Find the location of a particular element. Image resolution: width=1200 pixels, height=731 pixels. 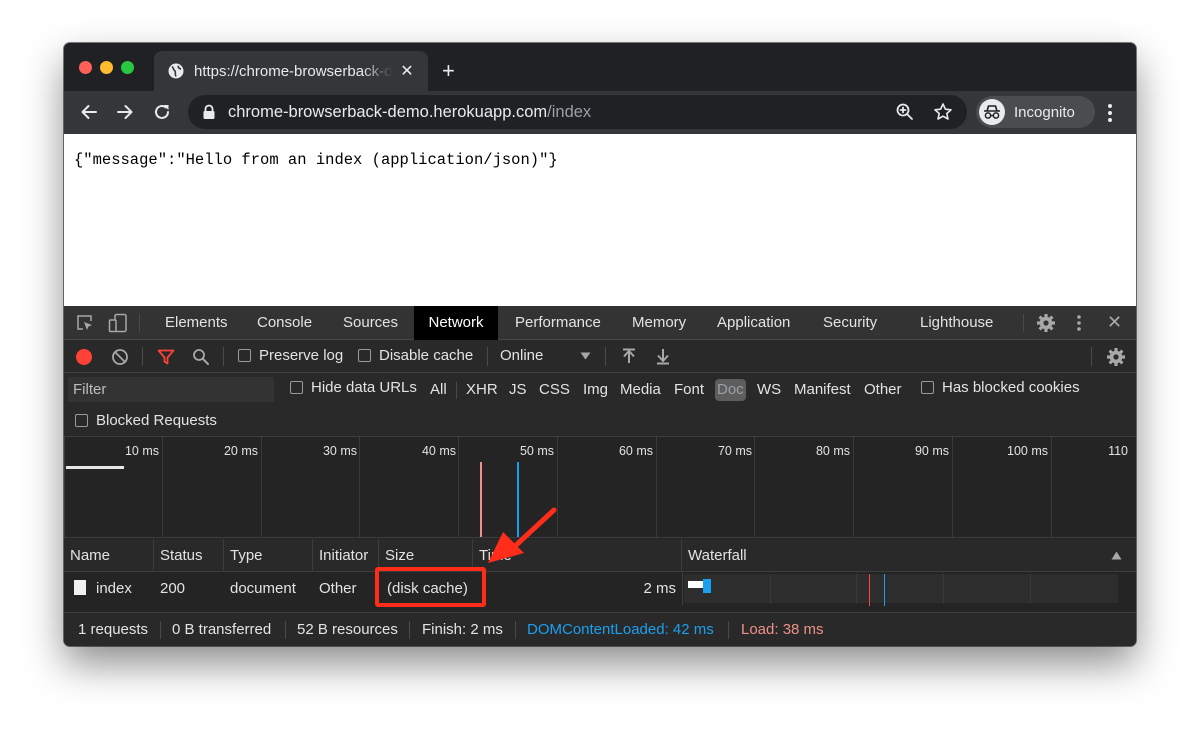

request-name-cell: index is located at coordinates (103, 588).